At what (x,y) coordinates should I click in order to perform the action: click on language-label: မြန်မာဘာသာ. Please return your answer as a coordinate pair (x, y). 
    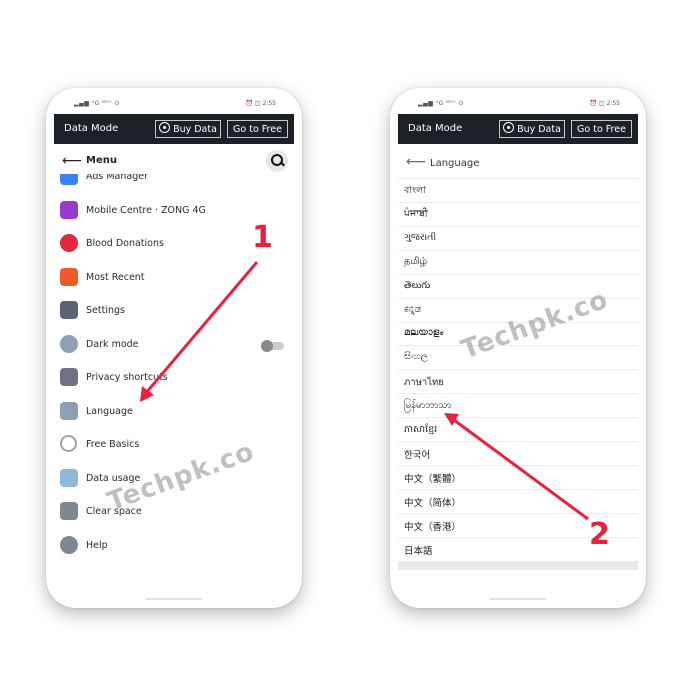
    Looking at the image, I should click on (428, 406).